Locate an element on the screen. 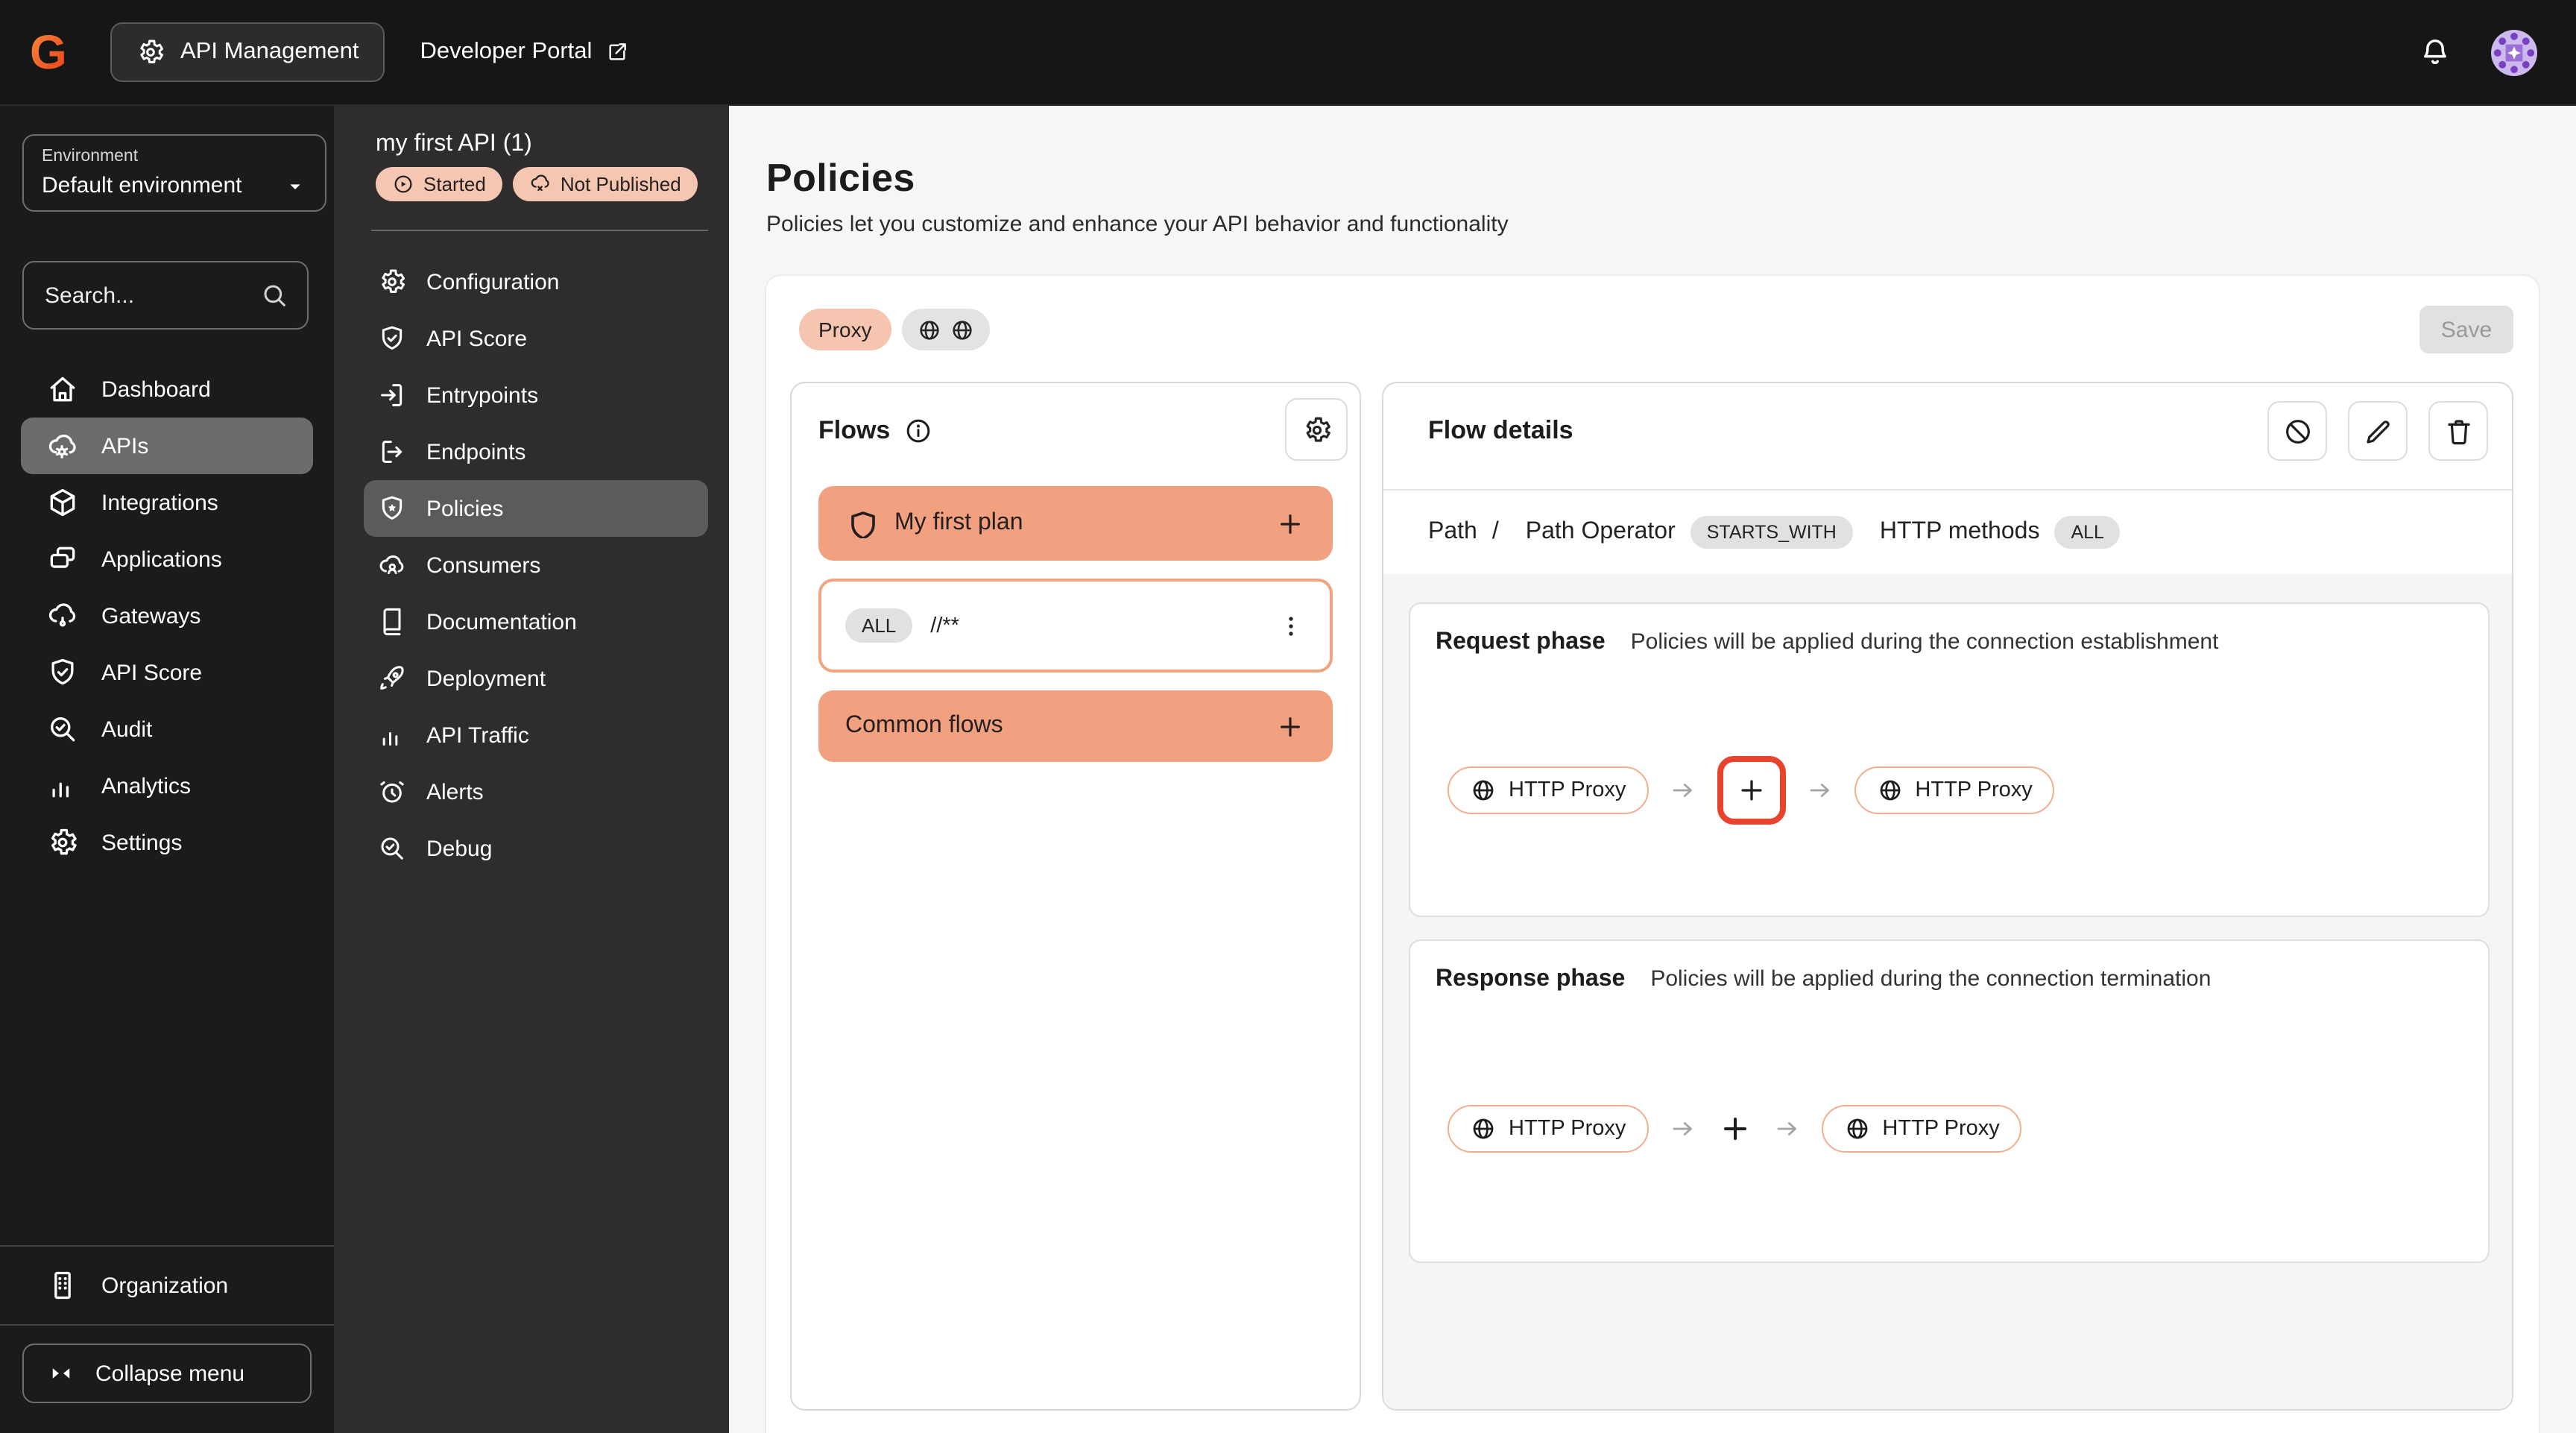 This screenshot has height=1433, width=2576. cloud-x-icon is located at coordinates (540, 184).